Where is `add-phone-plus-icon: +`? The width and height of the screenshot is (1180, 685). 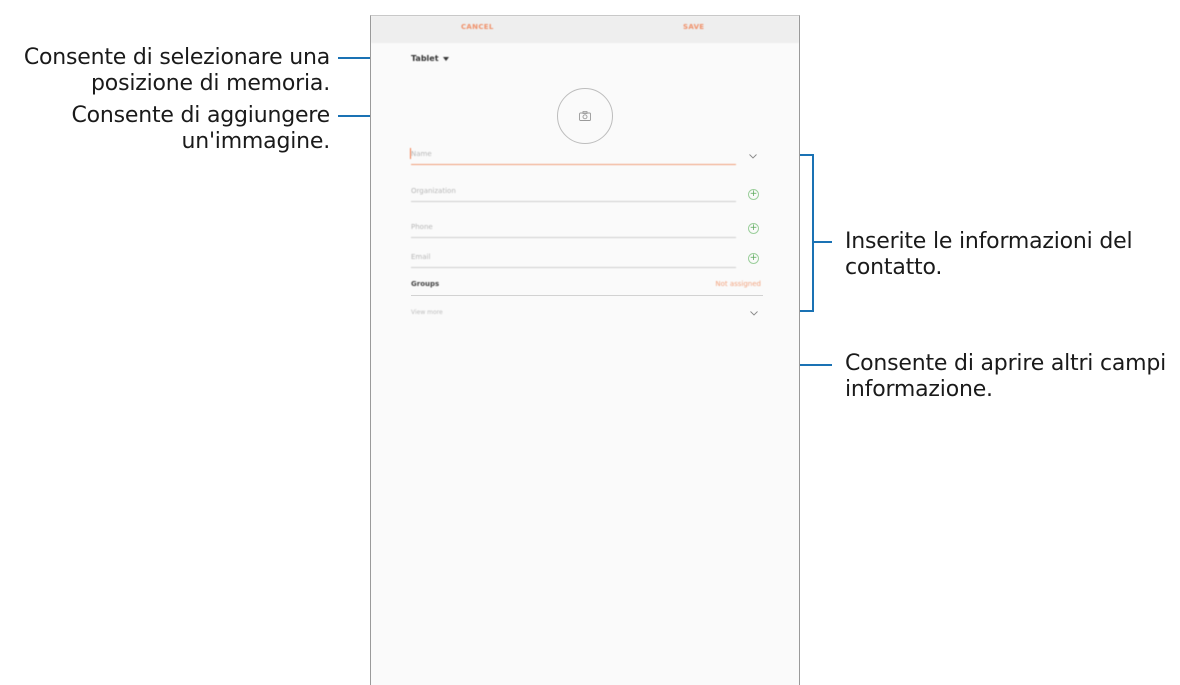 add-phone-plus-icon: + is located at coordinates (753, 228).